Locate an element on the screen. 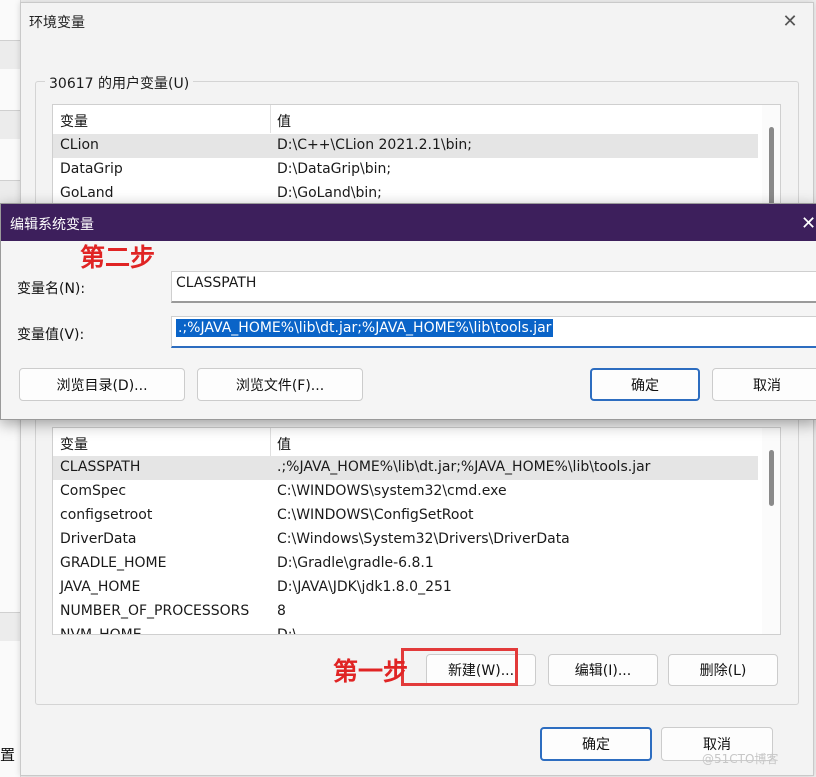 This screenshot has width=816, height=777. variable-value: D:\GoLand\bin; is located at coordinates (329, 193).